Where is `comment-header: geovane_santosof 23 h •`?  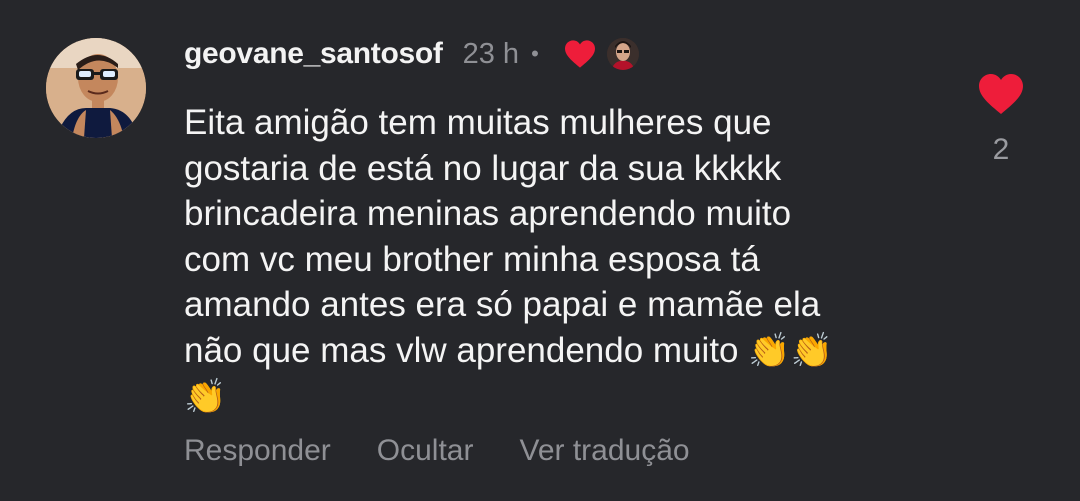
comment-header: geovane_santosof 23 h • is located at coordinates (411, 54).